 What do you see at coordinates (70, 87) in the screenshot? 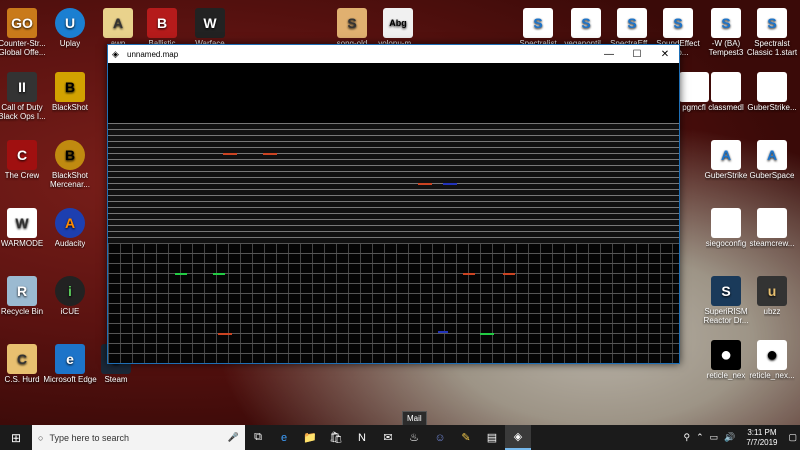
I see `blackshot-icon: B` at bounding box center [70, 87].